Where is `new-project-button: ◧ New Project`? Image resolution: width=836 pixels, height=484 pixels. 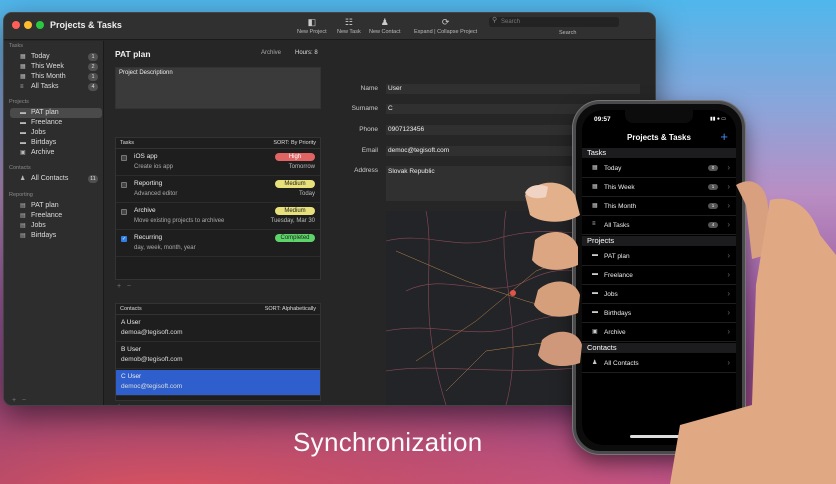 new-project-button: ◧ New Project is located at coordinates (312, 26).